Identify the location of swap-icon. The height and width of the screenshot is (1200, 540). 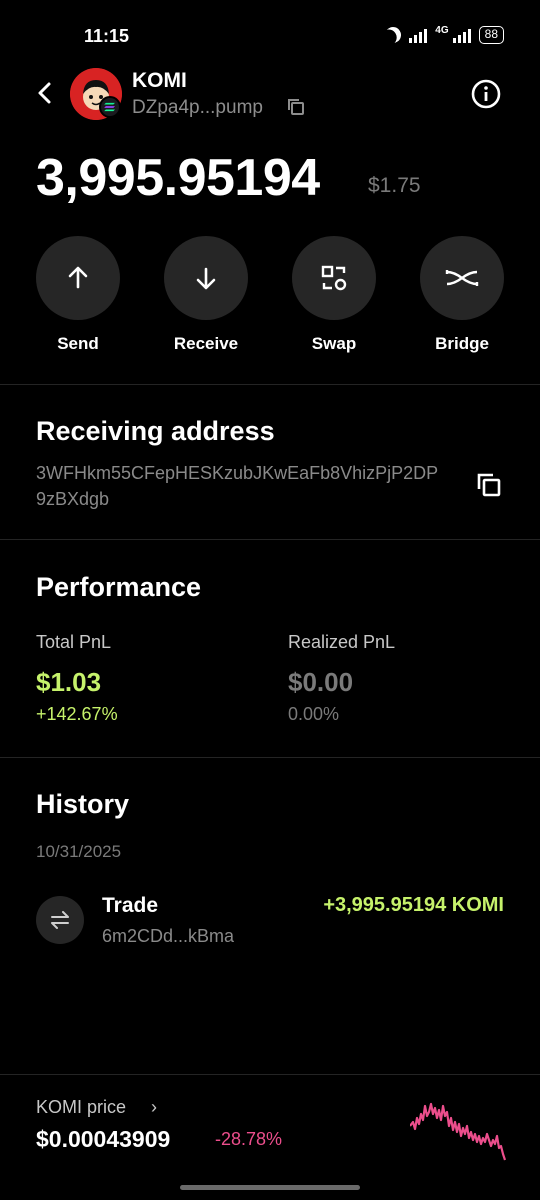
(334, 278).